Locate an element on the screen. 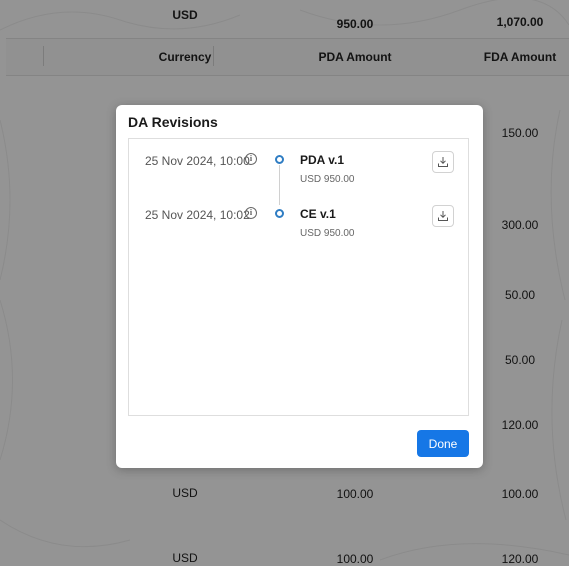 Image resolution: width=569 pixels, height=566 pixels. revision-item: 25 Nov 2024, 10:02 i CE v.1 USD 950.00 is located at coordinates (298, 231).